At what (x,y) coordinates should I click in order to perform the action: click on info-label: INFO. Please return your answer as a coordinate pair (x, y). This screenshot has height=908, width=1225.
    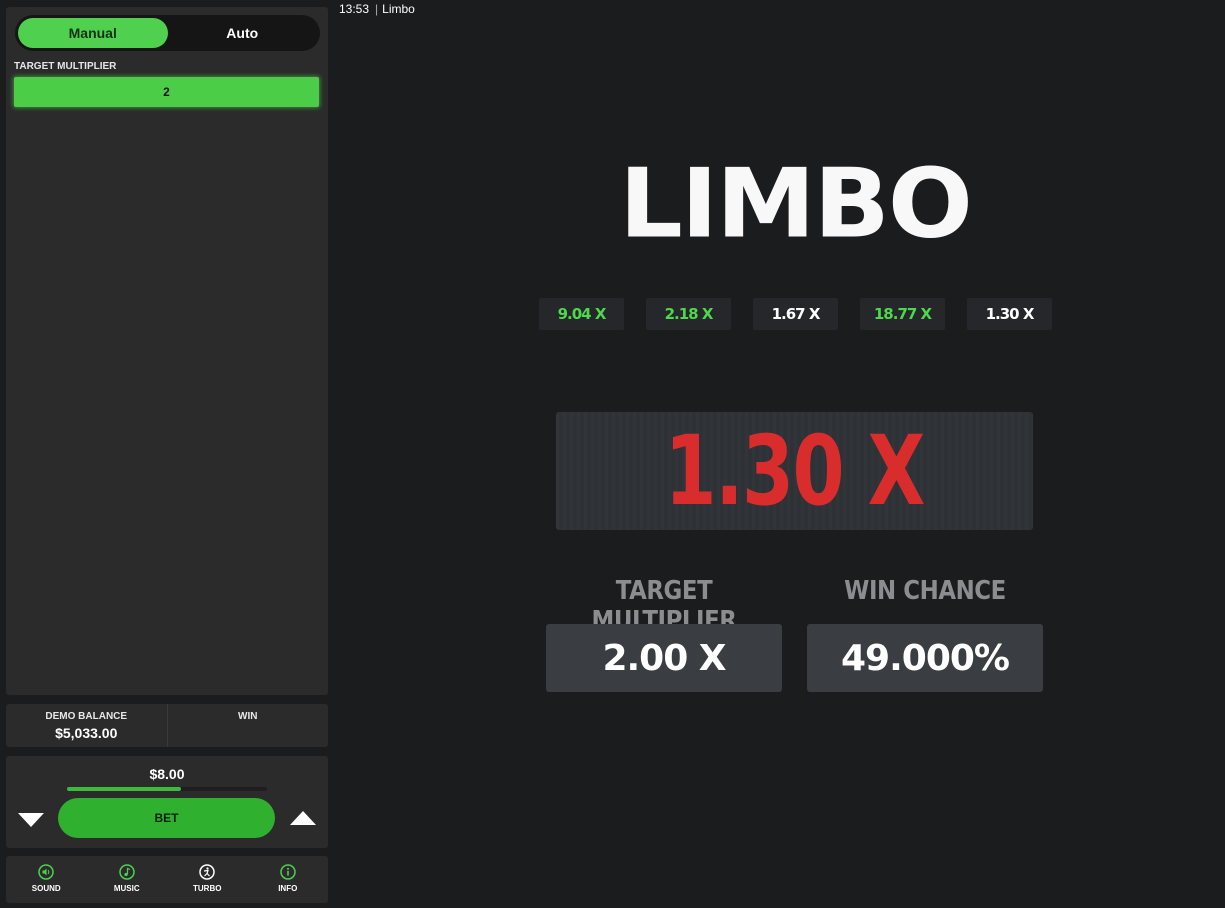
    Looking at the image, I should click on (288, 888).